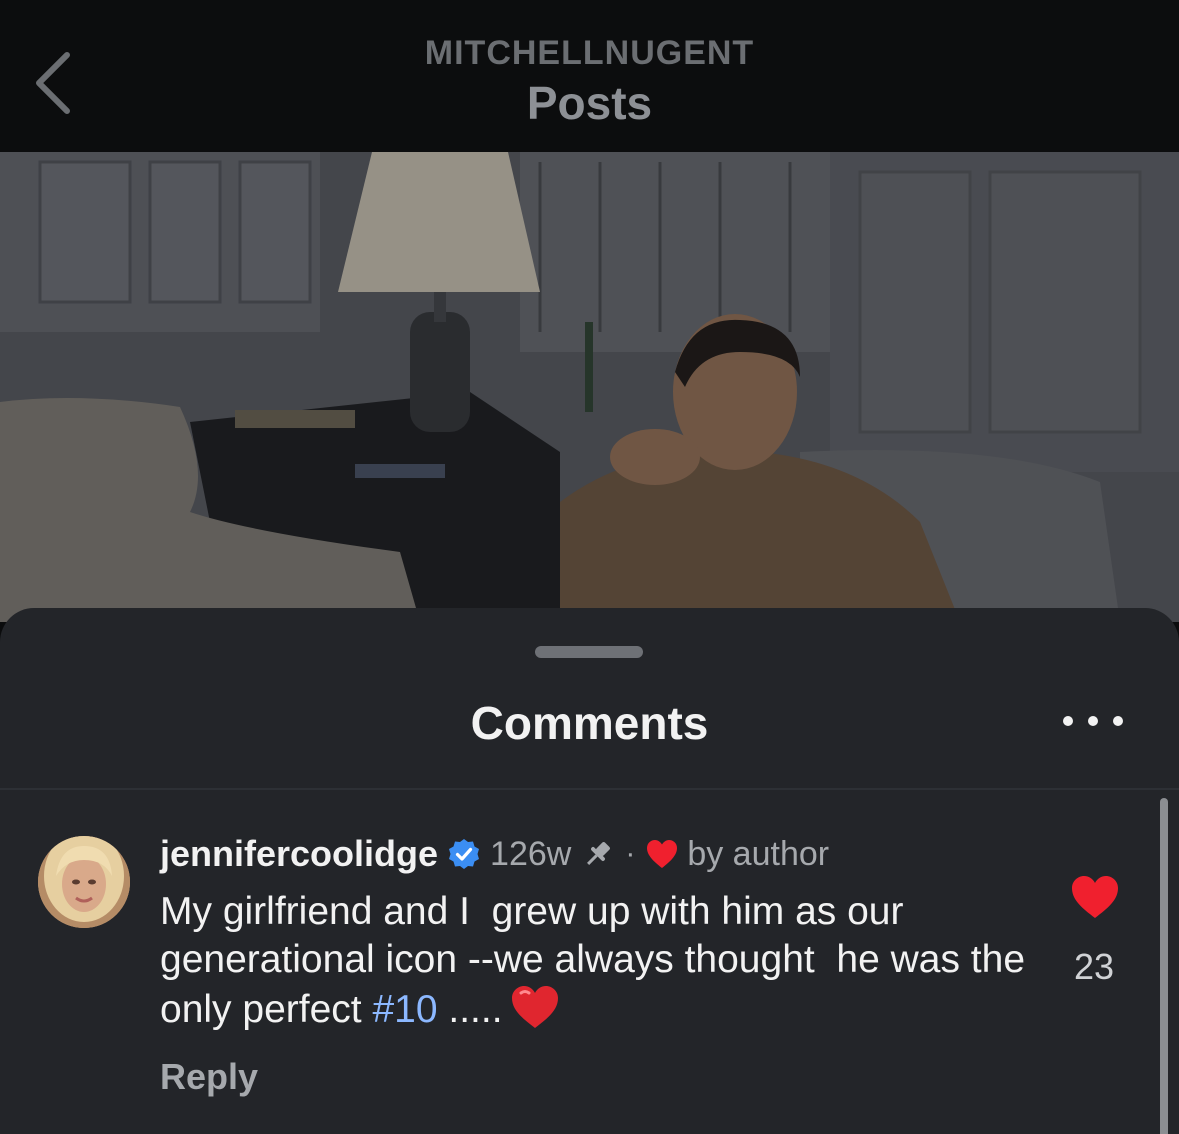 The height and width of the screenshot is (1134, 1179). I want to click on top-nav-bar: MITCHELLNUGENT Posts, so click(589, 76).